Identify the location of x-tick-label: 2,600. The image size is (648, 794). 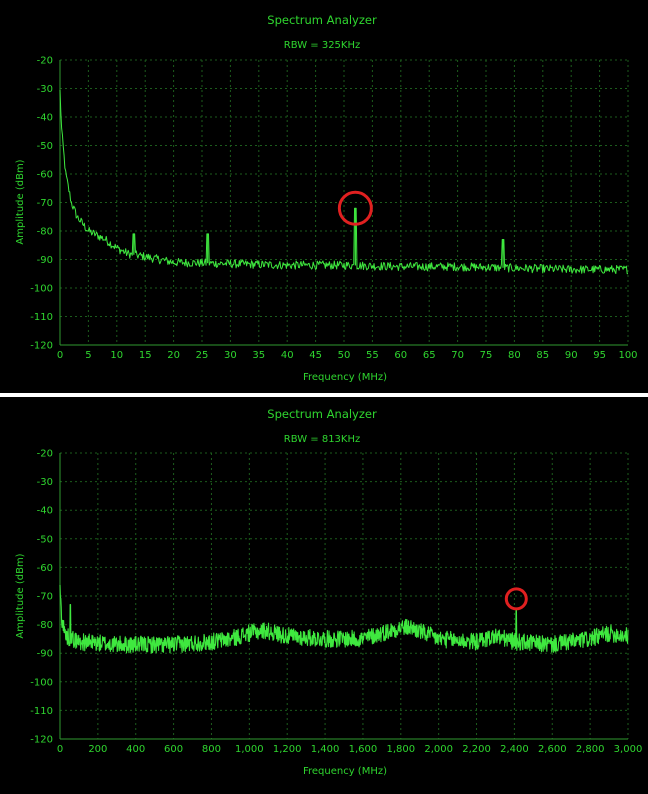
(552, 749).